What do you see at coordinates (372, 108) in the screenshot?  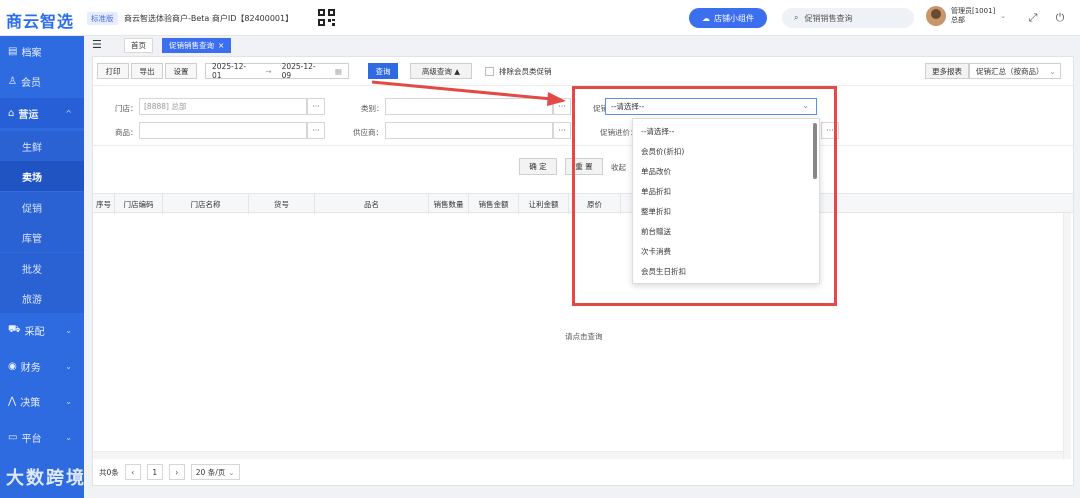 I see `category-label: 类别：` at bounding box center [372, 108].